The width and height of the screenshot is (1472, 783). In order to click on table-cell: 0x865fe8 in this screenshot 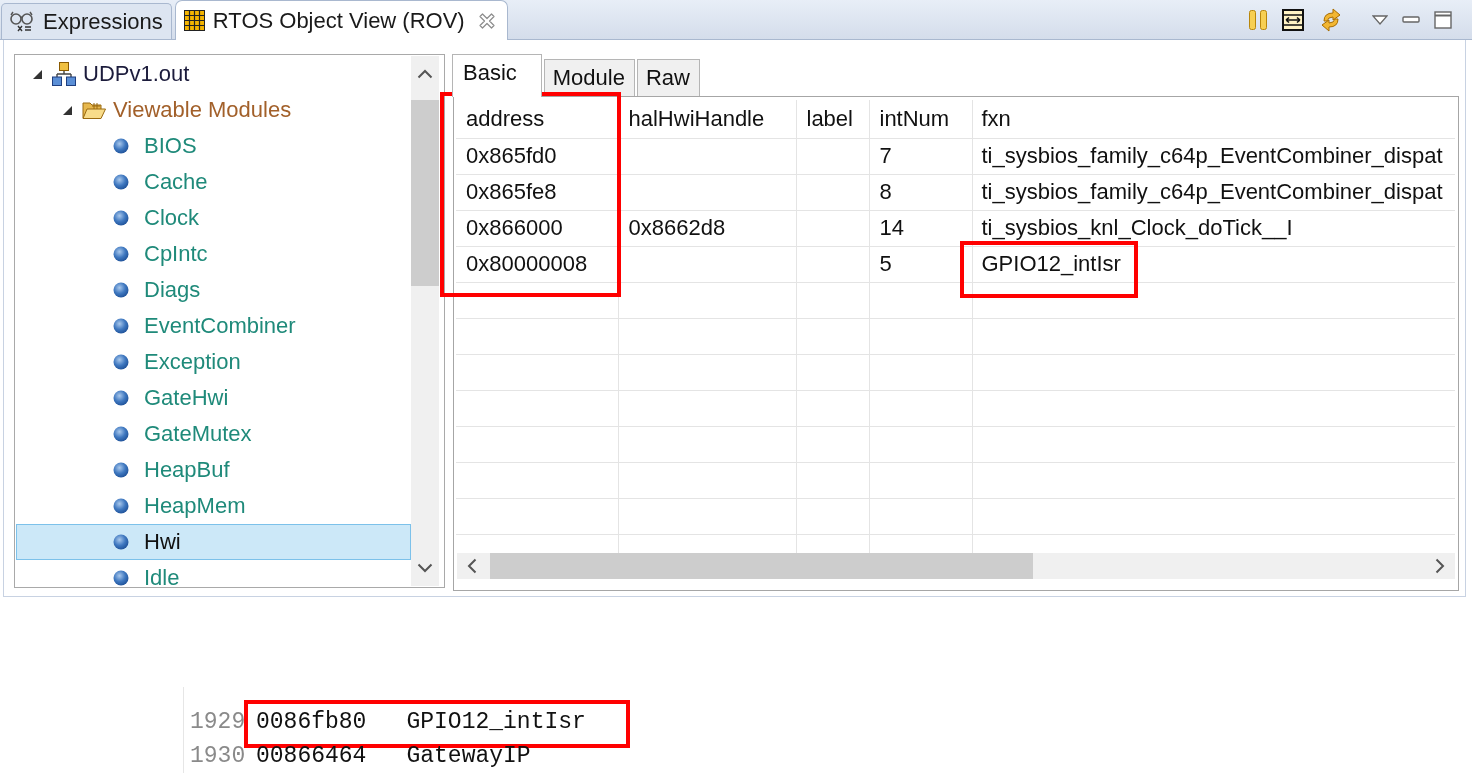, I will do `click(511, 191)`.